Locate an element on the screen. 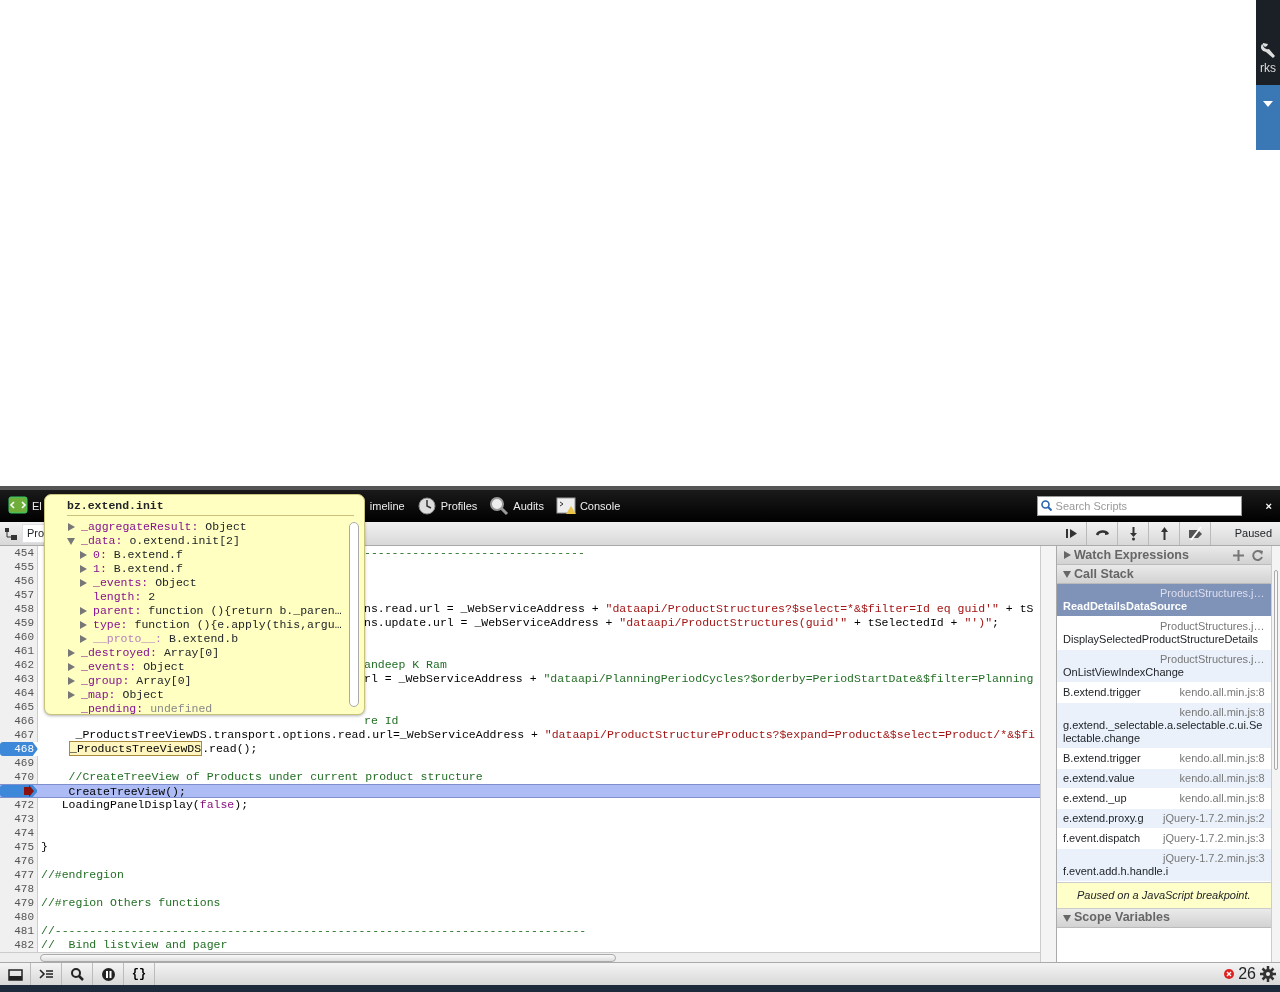 Image resolution: width=1280 pixels, height=992 pixels. line-number: 473 is located at coordinates (19, 819).